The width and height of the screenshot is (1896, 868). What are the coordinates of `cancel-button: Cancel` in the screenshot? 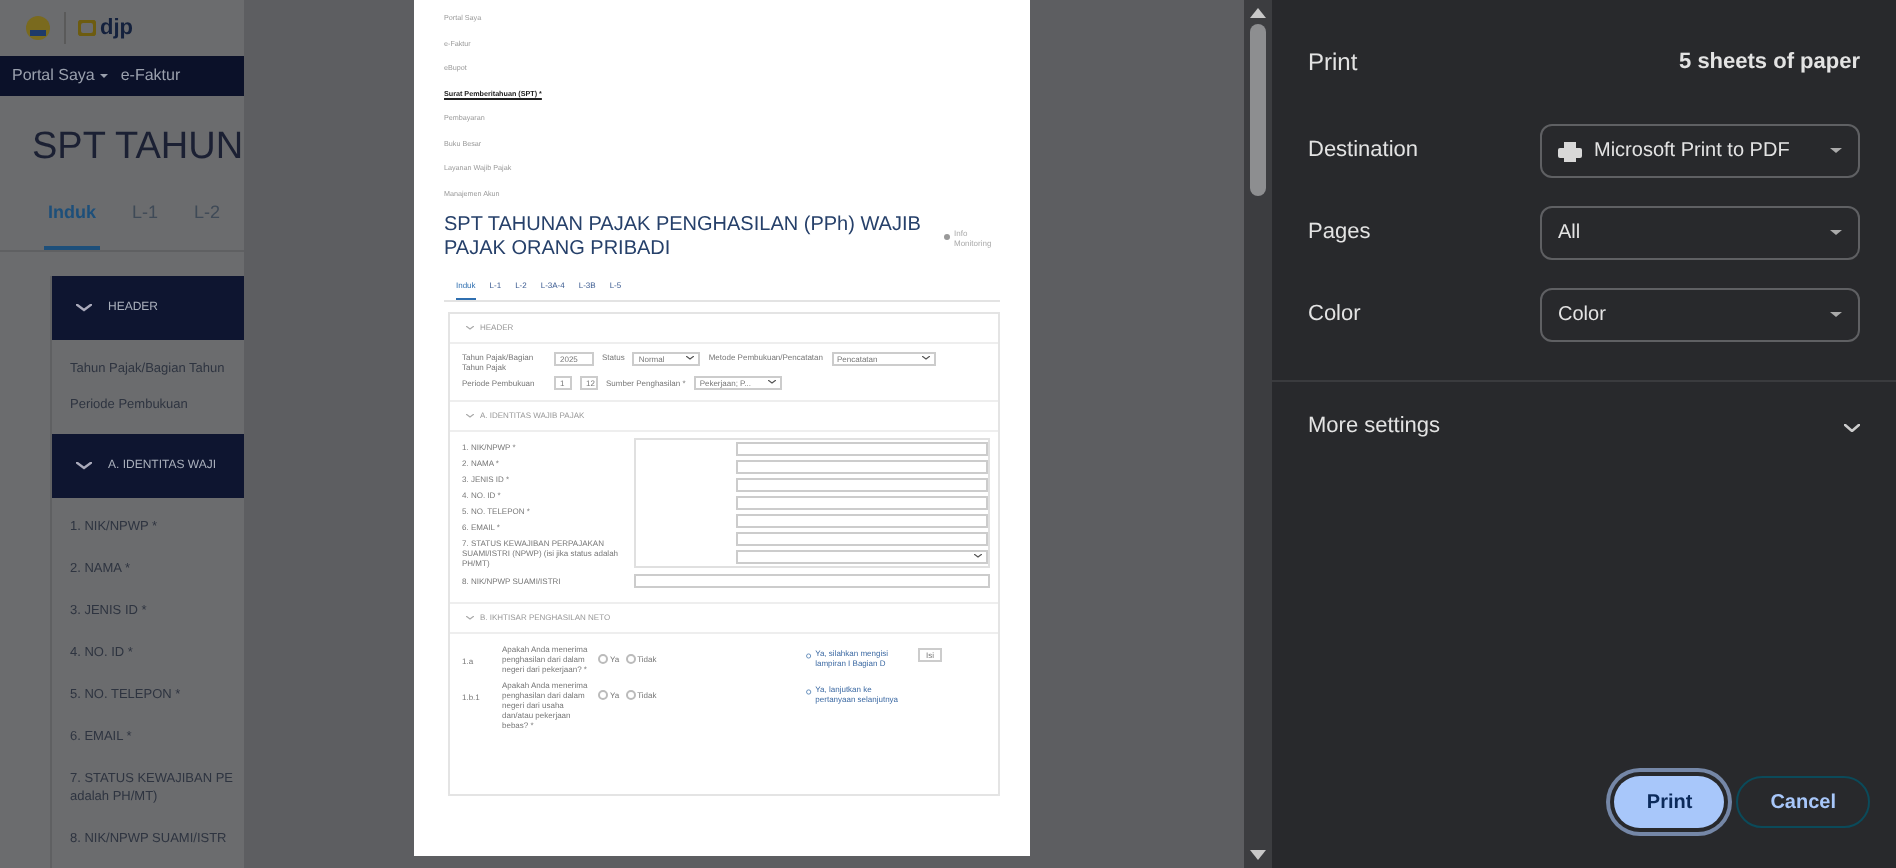 It's located at (1803, 802).